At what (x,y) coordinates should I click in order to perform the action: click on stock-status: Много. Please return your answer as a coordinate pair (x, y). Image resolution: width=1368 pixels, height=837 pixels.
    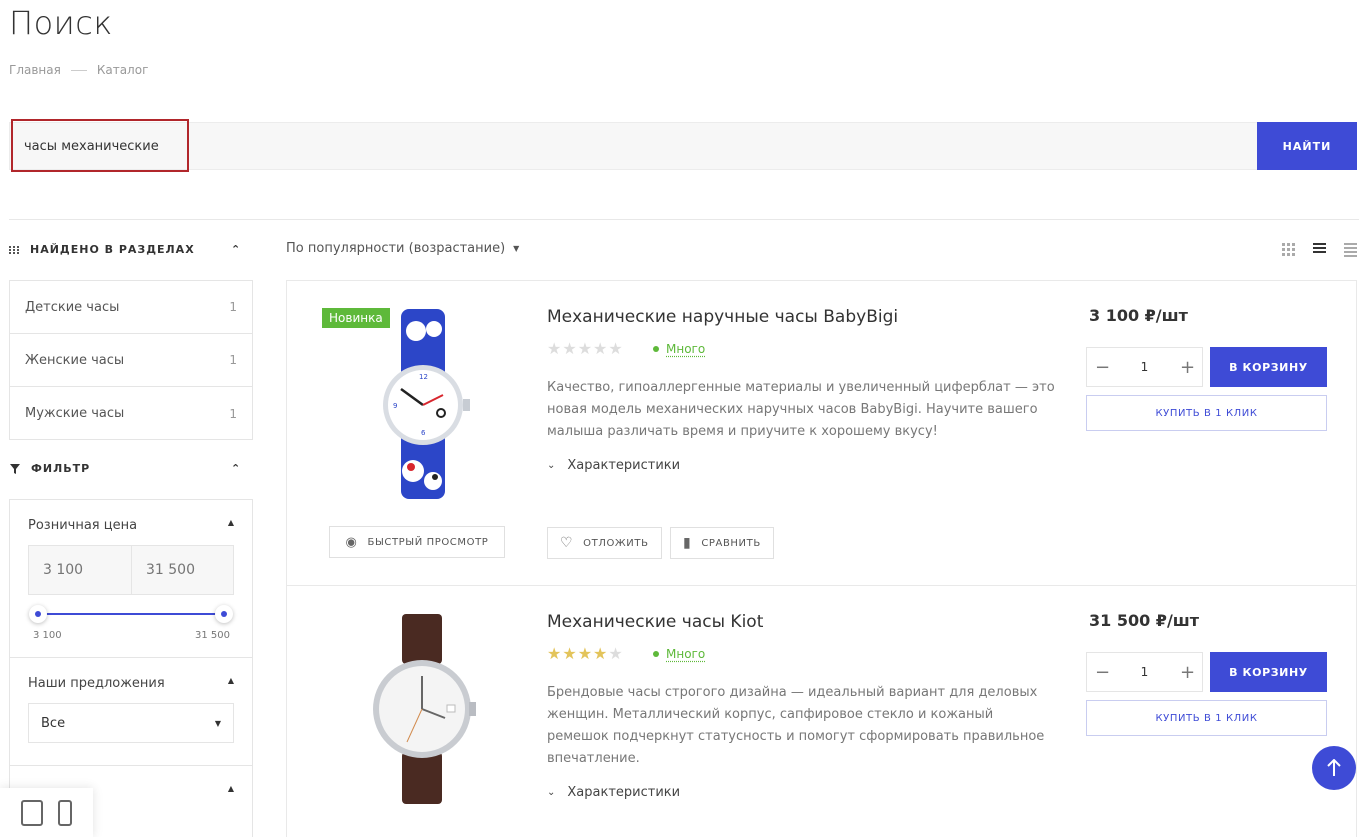
    Looking at the image, I should click on (679, 654).